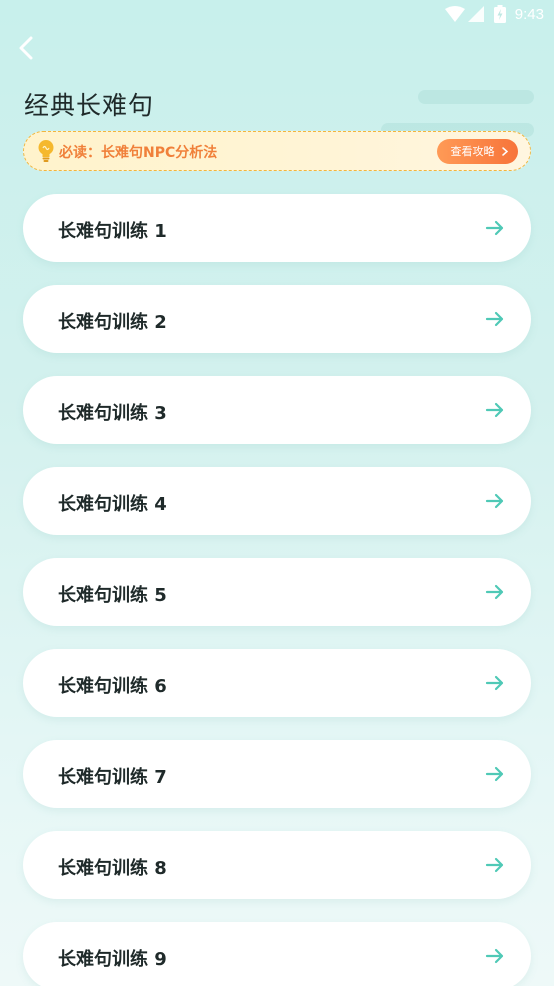  Describe the element at coordinates (277, 319) in the screenshot. I see `list-item-training-2: 长难句训练 2` at that location.